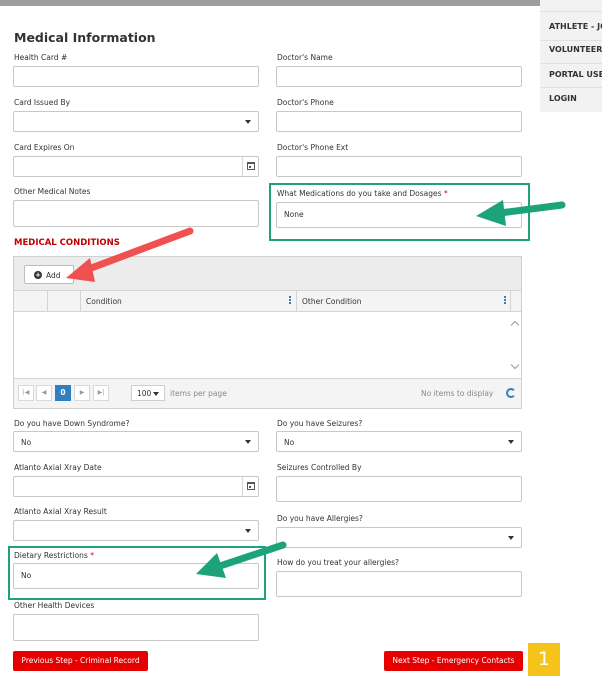 The width and height of the screenshot is (602, 693). I want to click on add-condition-button: + Add, so click(49, 274).